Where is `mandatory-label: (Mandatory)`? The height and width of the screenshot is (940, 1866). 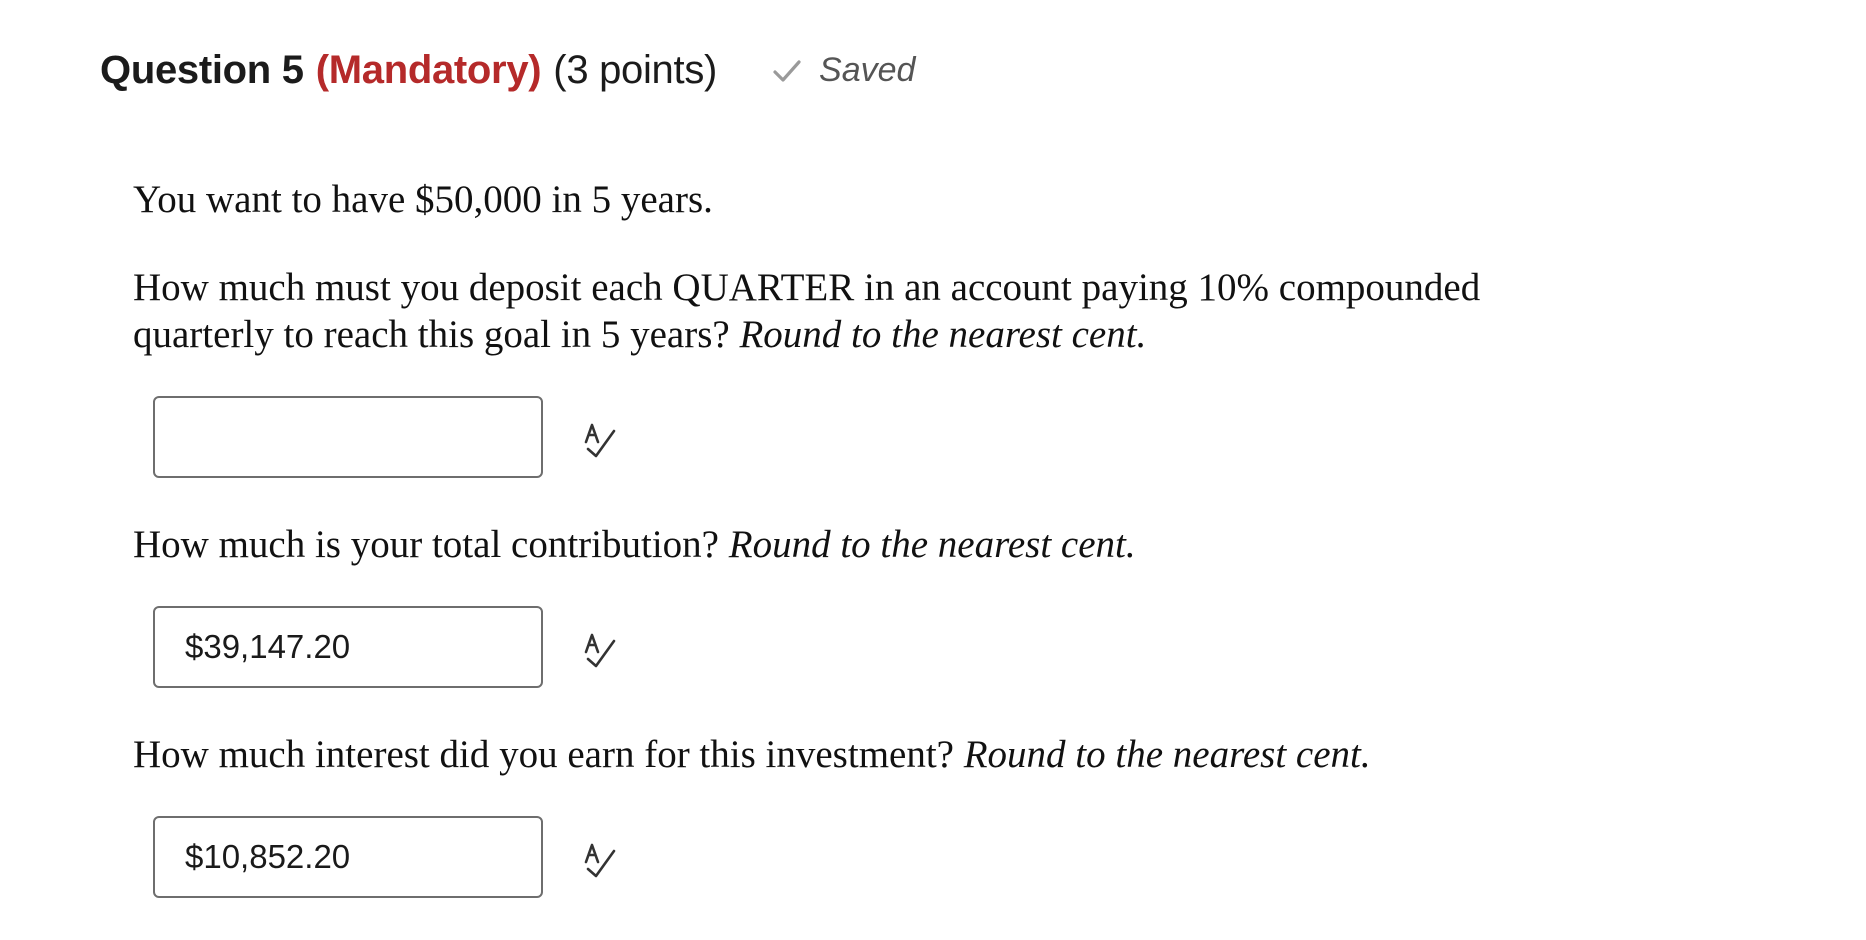
mandatory-label: (Mandatory) is located at coordinates (428, 70).